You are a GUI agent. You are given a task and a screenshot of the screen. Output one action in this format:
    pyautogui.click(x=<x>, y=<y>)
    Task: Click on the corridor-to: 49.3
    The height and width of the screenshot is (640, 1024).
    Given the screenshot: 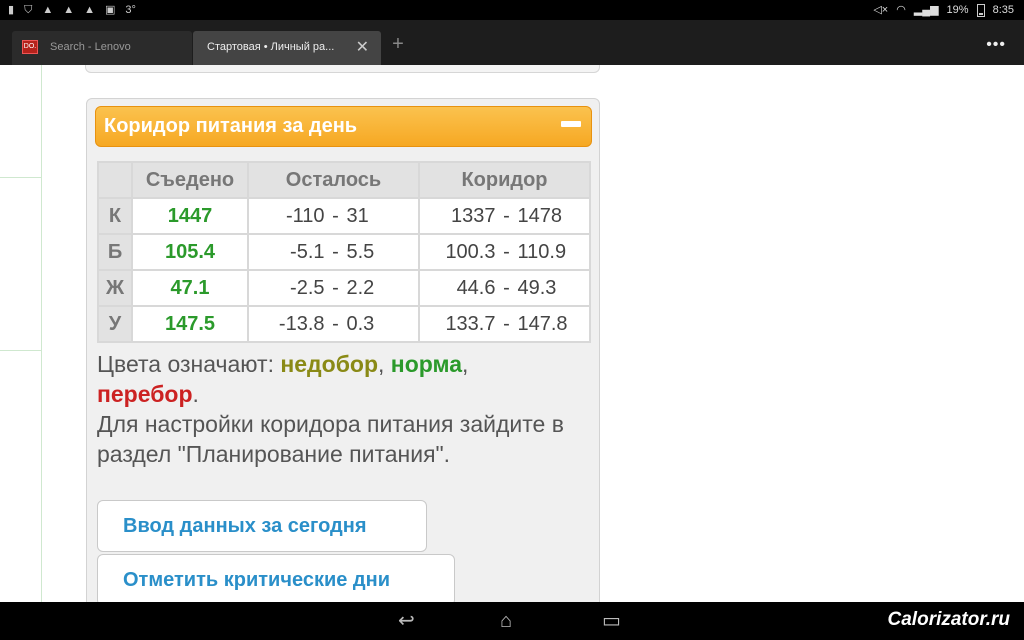 What is the action you would take?
    pyautogui.click(x=537, y=287)
    